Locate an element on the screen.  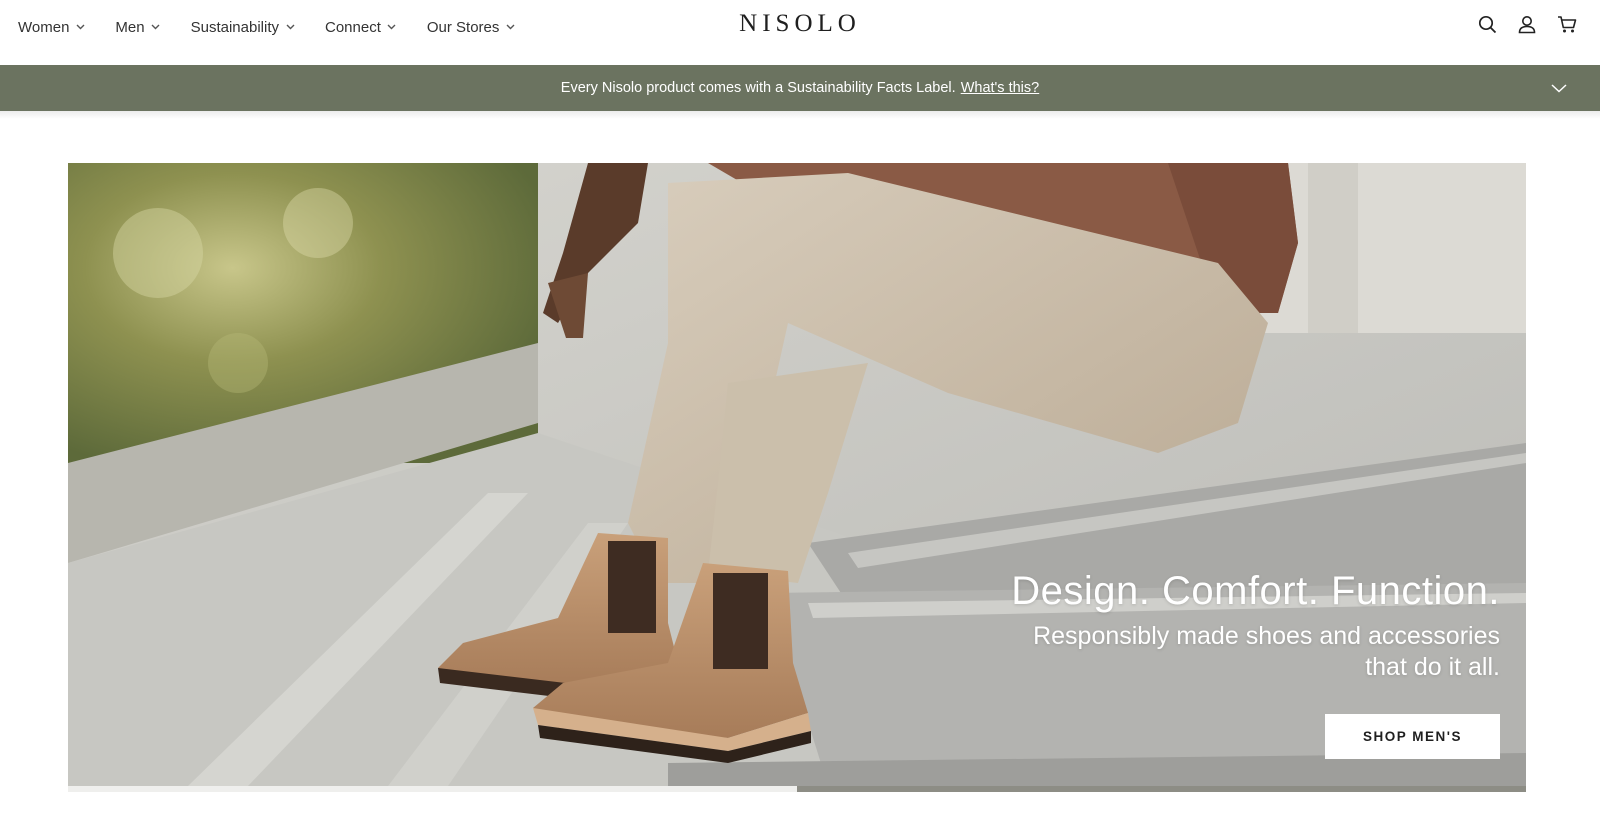
cart-icon is located at coordinates (1567, 24).